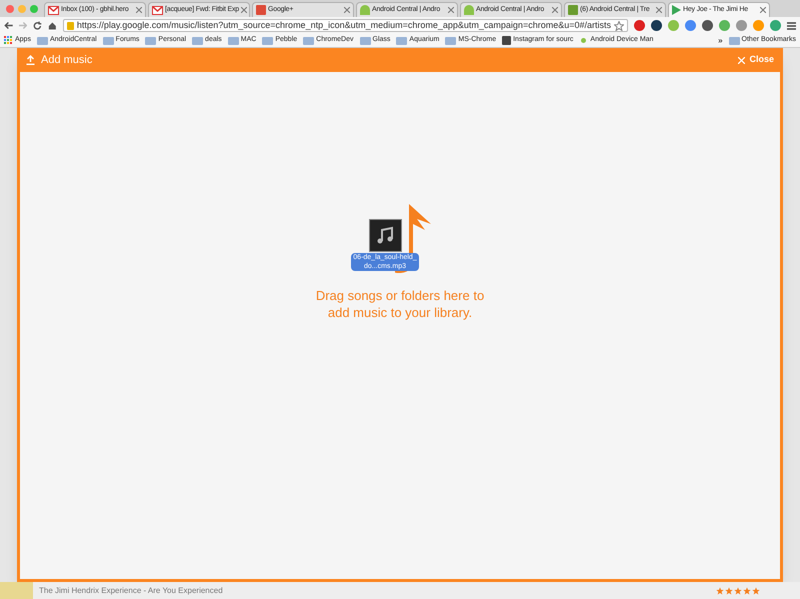 This screenshot has width=800, height=599. What do you see at coordinates (10, 8) in the screenshot?
I see `close-window-icon` at bounding box center [10, 8].